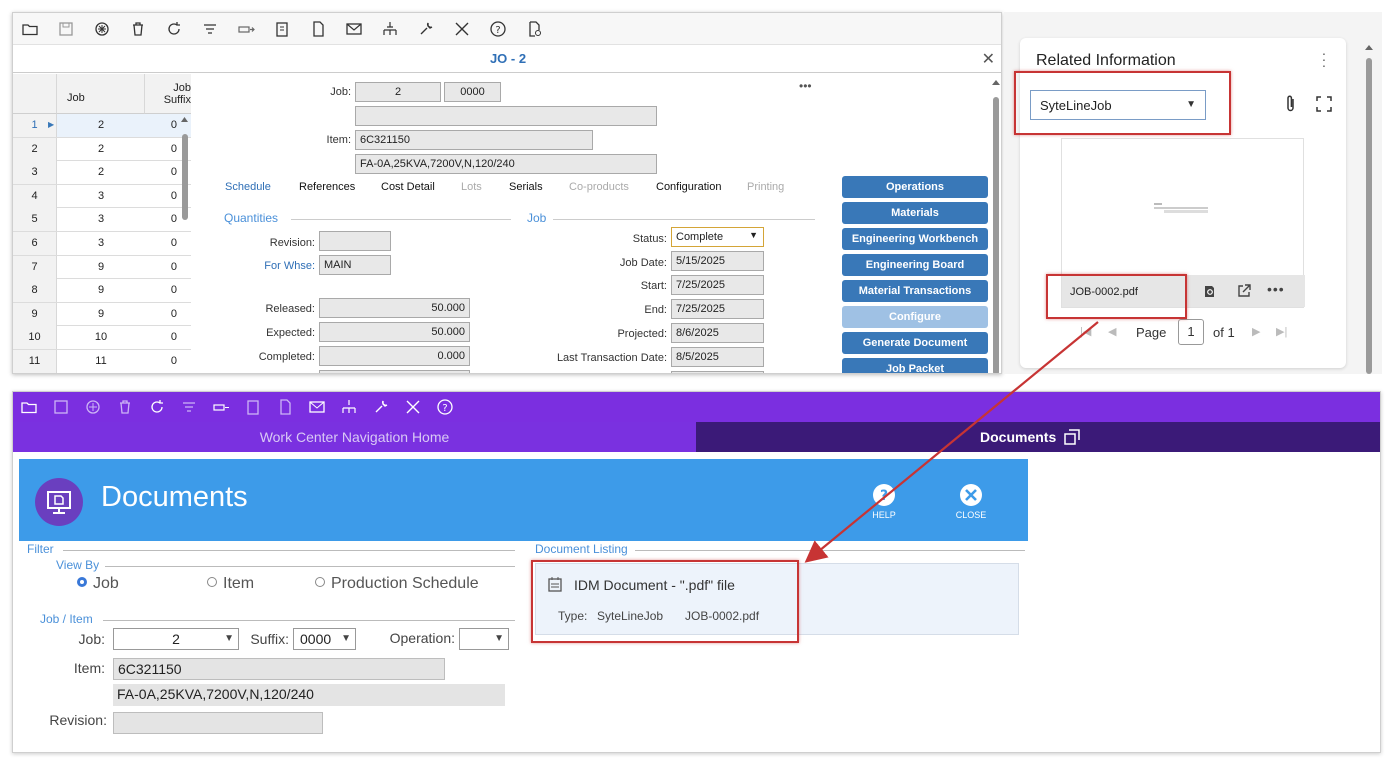  Describe the element at coordinates (599, 187) in the screenshot. I see `tab-co-products: Co-products` at that location.